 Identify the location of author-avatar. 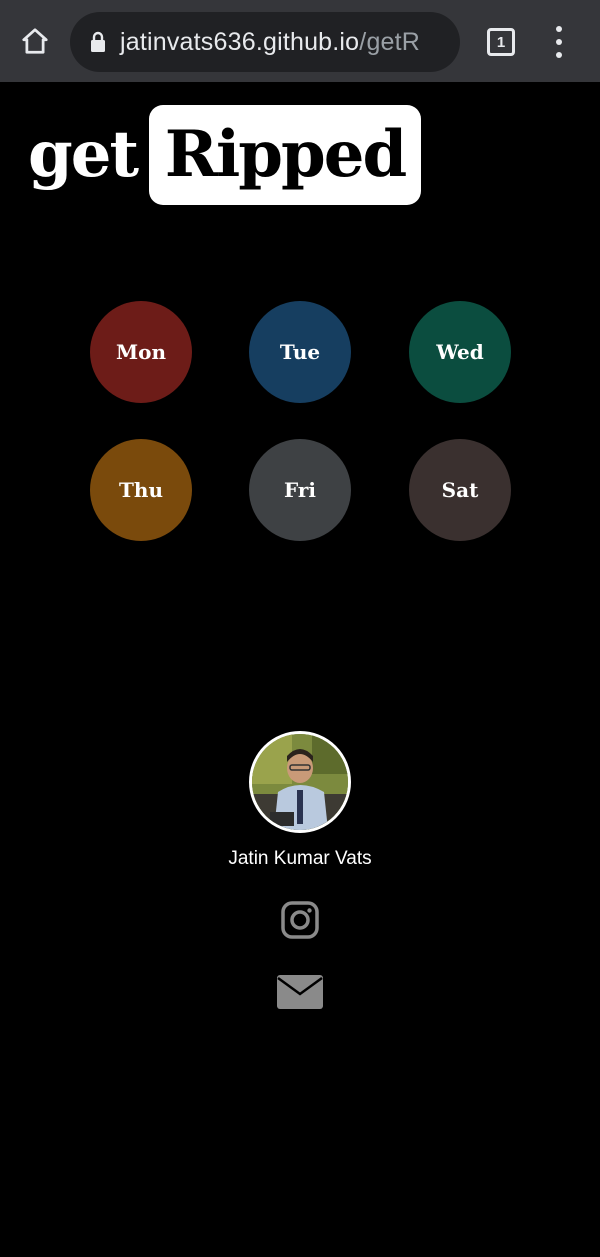
(300, 782).